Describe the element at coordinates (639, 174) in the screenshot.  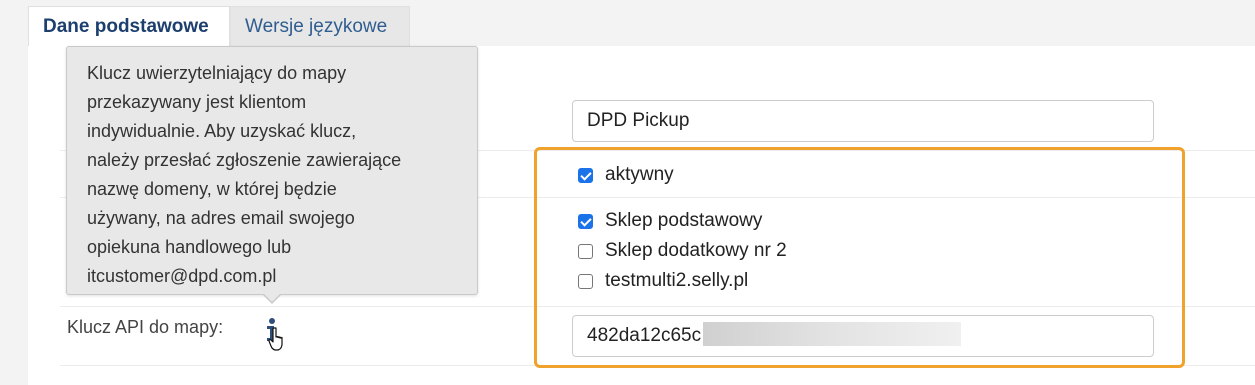
I see `active-checkbox-label: aktywny` at that location.